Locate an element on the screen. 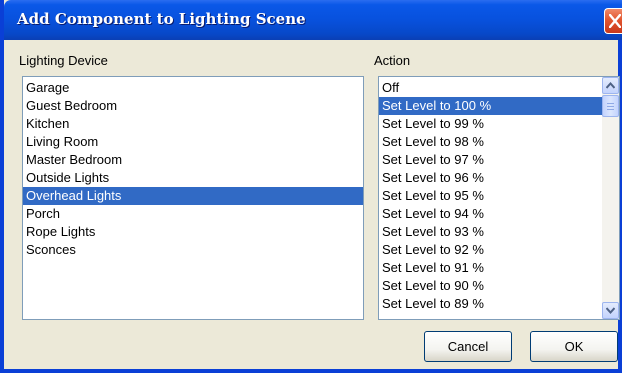  list-item: Outside Lights is located at coordinates (193, 178).